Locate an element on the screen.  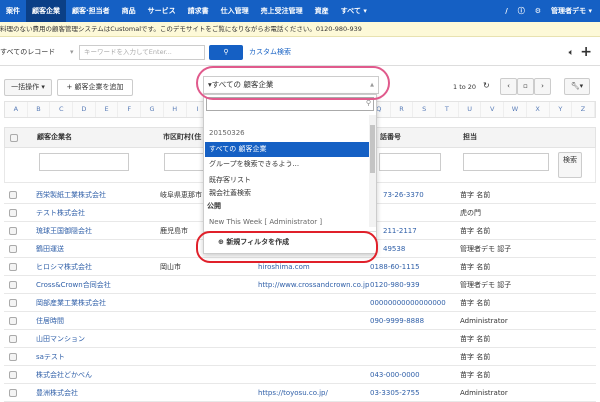
url-link: https://toyosu.co.jp/ is located at coordinates (293, 393).